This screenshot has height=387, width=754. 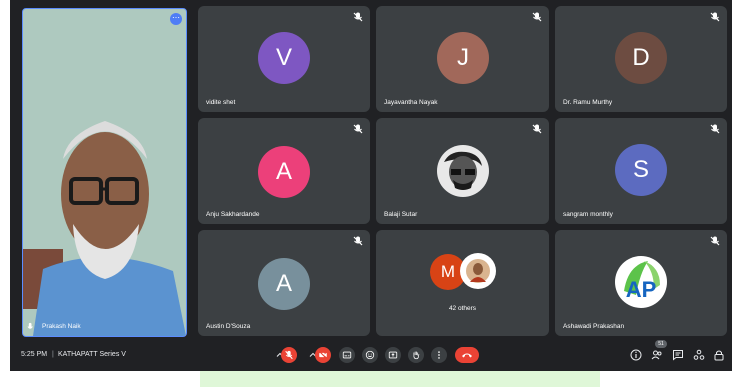 I want to click on control-bar: 5:25 PM | KATHAPATT Series V 51, so click(x=371, y=355).